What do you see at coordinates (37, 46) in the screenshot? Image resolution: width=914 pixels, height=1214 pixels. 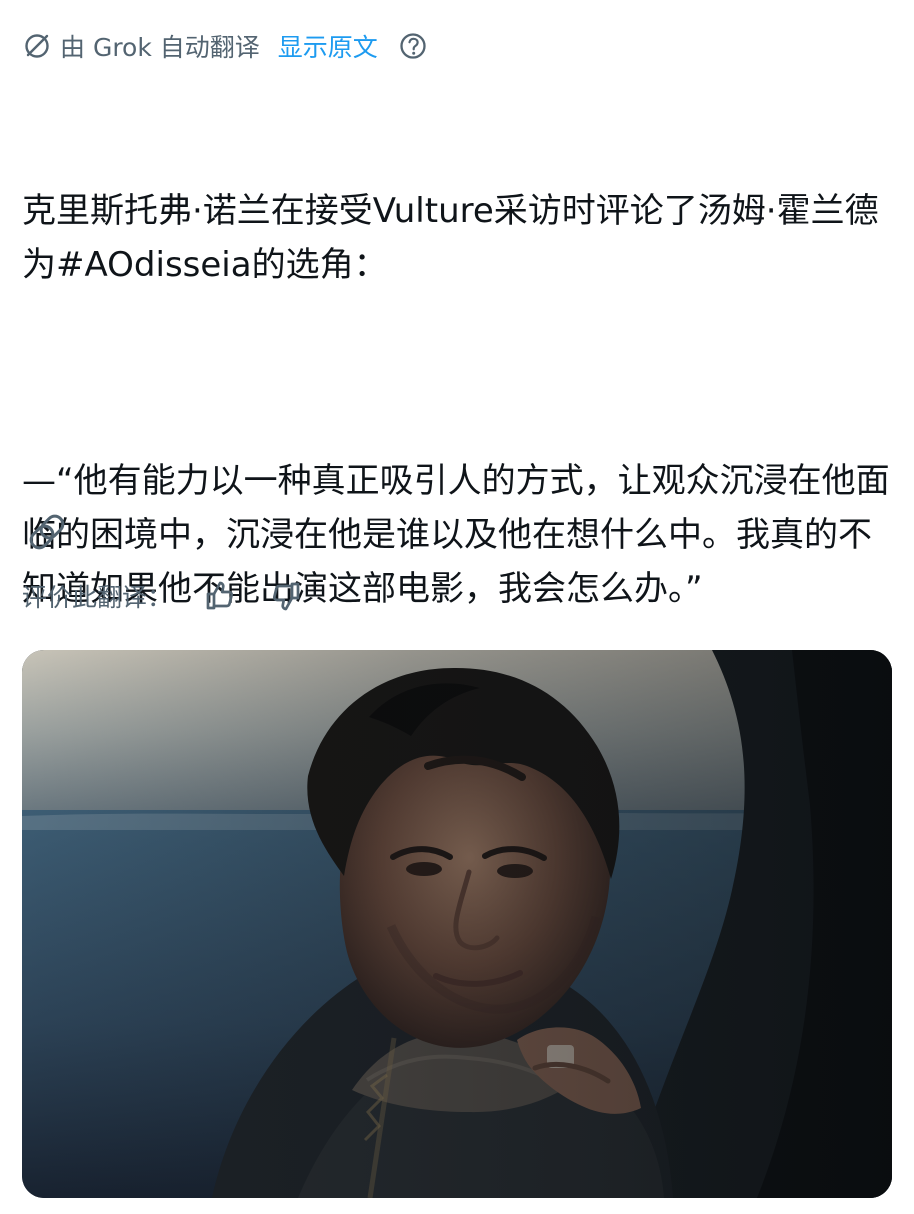 I see `grok-icon` at bounding box center [37, 46].